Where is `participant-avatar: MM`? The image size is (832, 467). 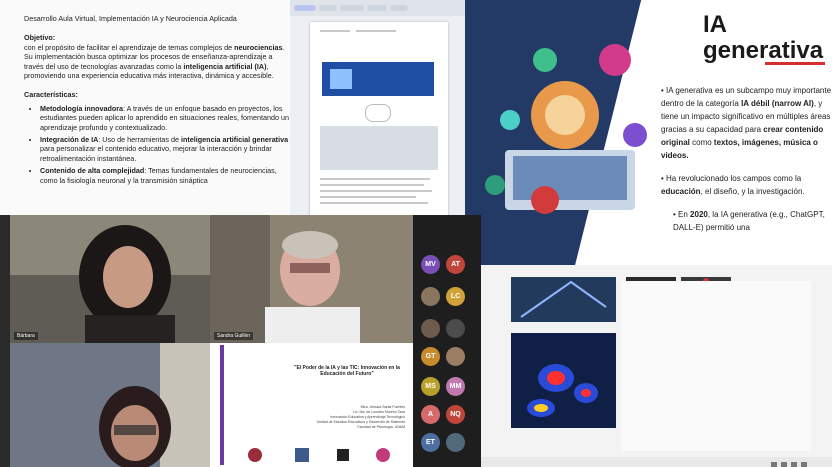
participant-avatar: MM is located at coordinates (455, 386).